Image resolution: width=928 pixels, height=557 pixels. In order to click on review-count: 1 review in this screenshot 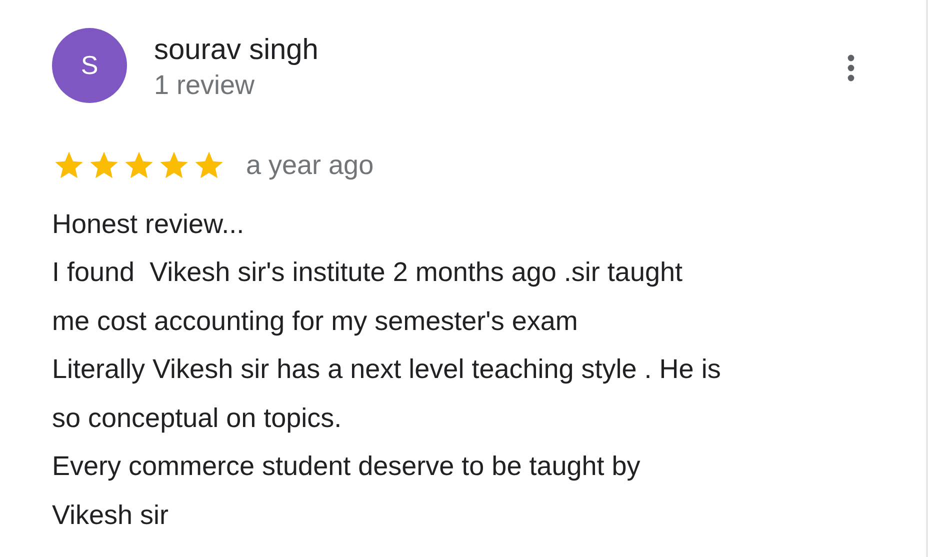, I will do `click(205, 85)`.